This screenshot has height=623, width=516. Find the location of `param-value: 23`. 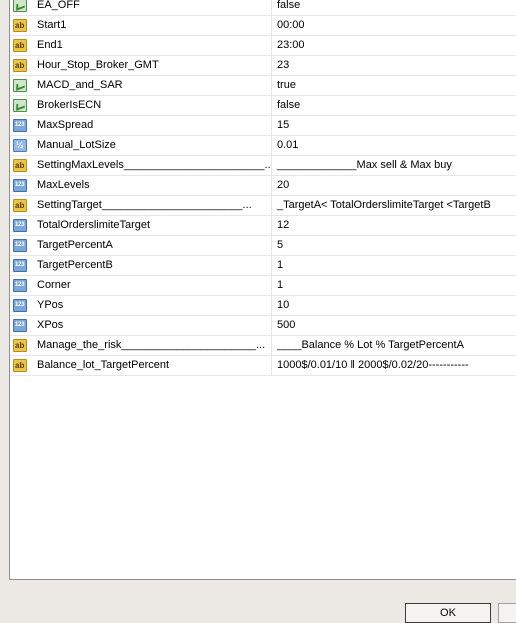

param-value: 23 is located at coordinates (283, 65).